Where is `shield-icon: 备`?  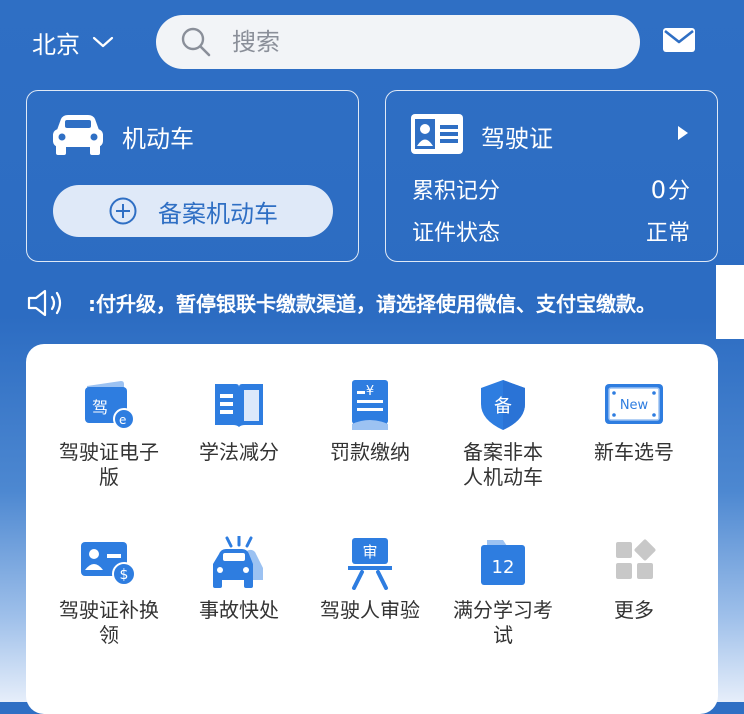
shield-icon: 备 is located at coordinates (503, 405).